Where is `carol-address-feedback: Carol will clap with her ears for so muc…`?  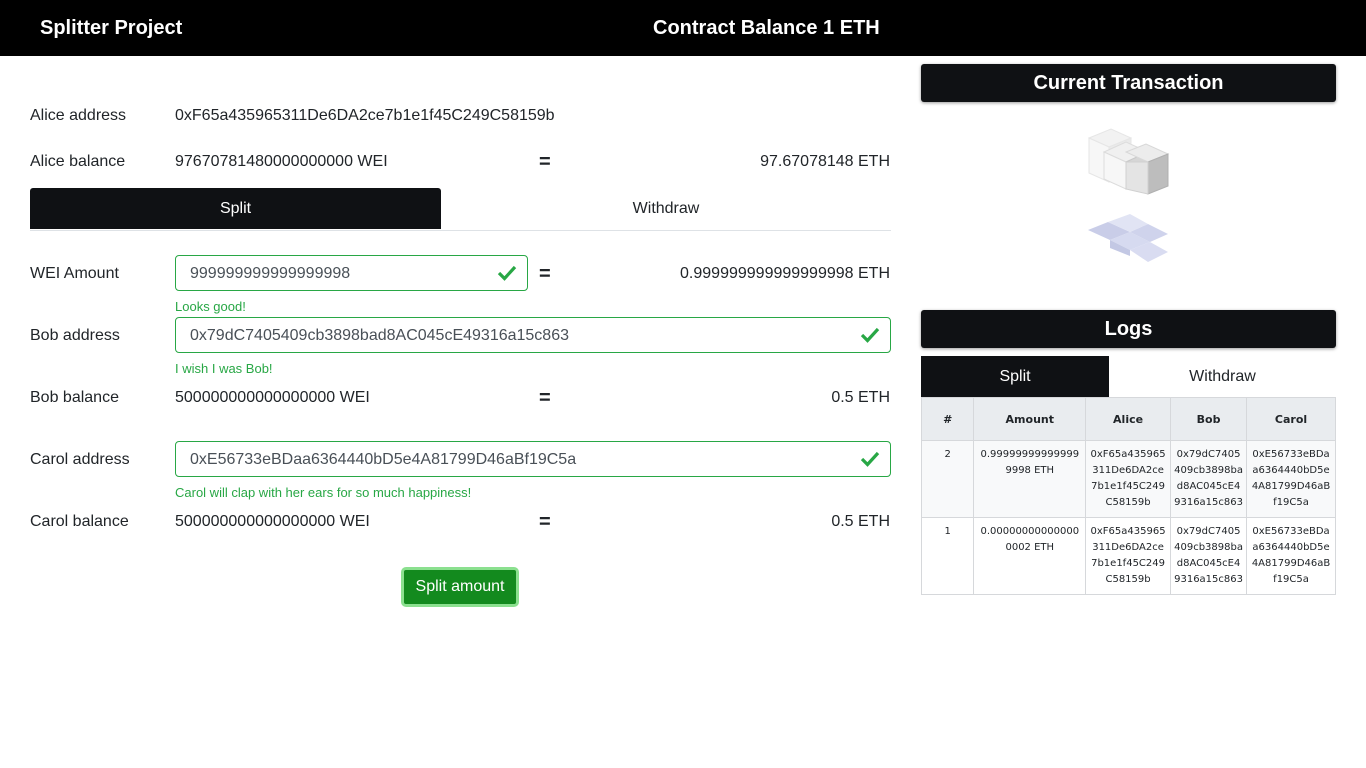 carol-address-feedback: Carol will clap with her ears for so muc… is located at coordinates (323, 492).